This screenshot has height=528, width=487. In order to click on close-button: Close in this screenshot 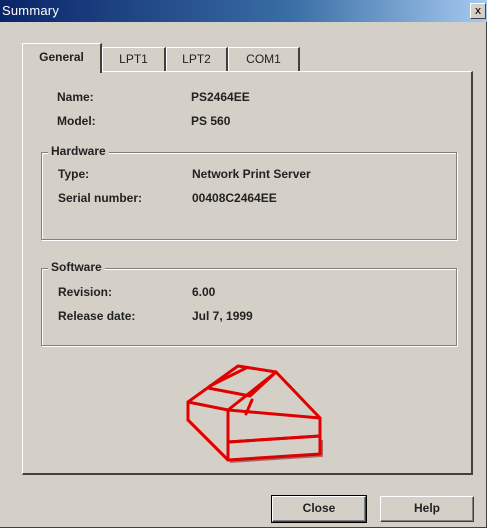, I will do `click(319, 509)`.